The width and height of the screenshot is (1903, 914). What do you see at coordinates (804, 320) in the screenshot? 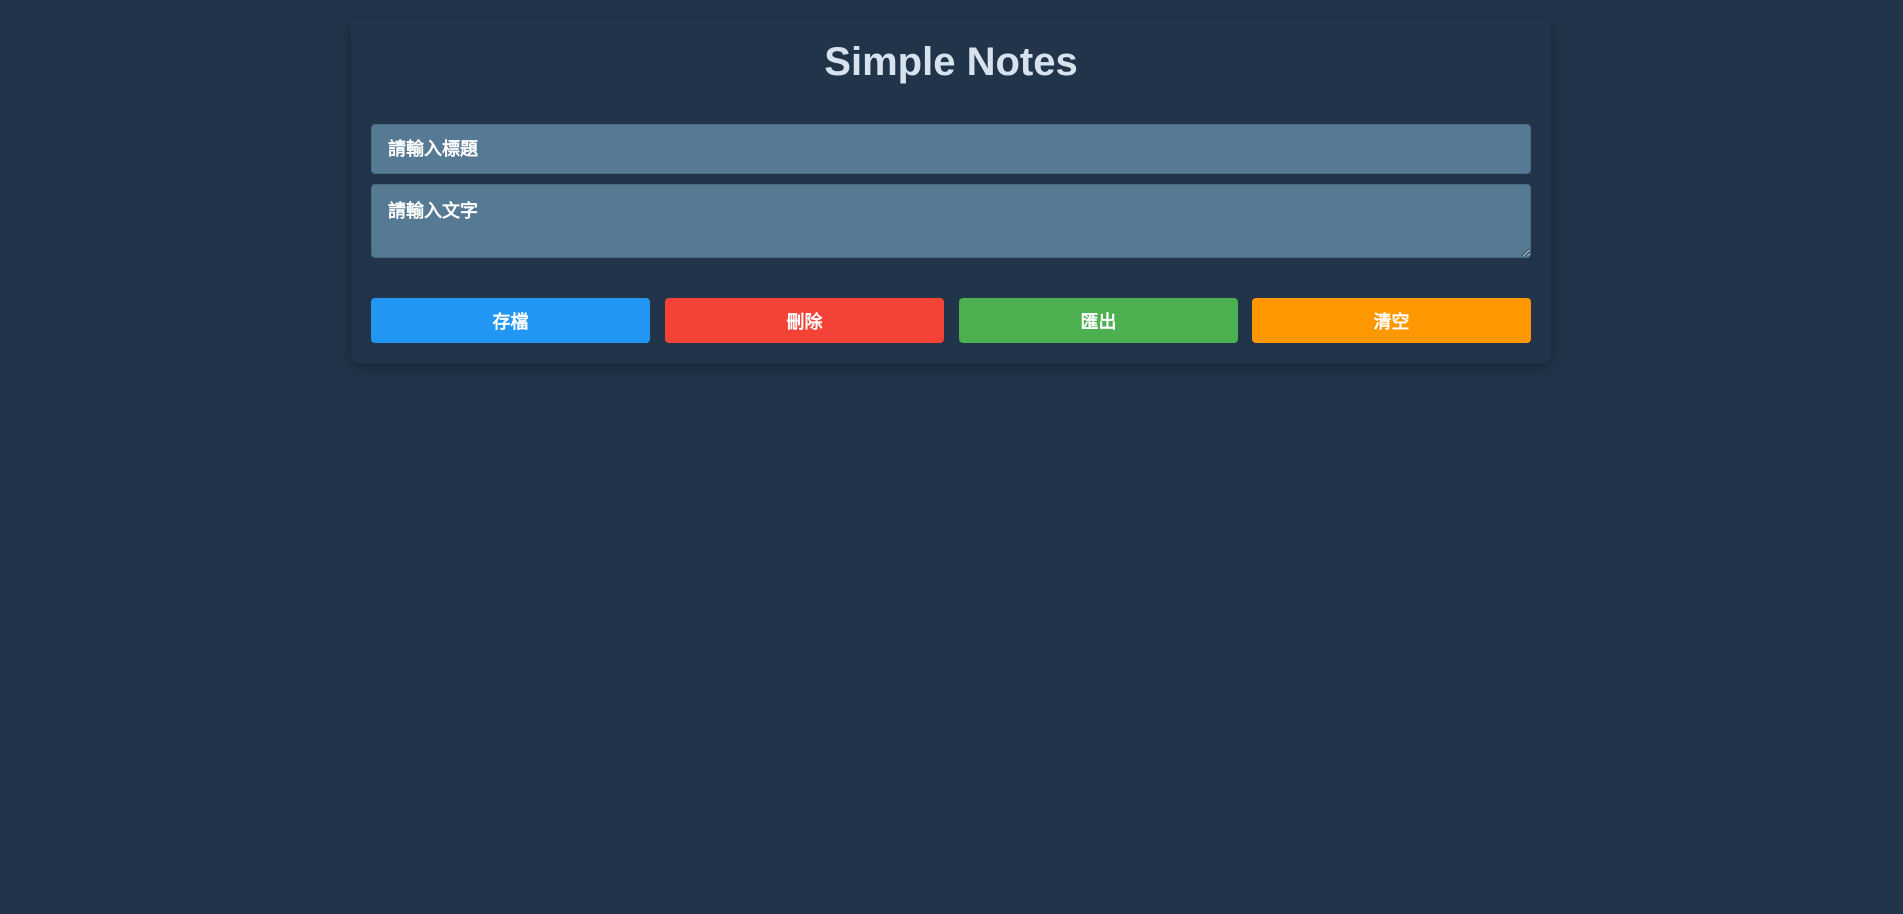
I see `delete-button: 刪除` at bounding box center [804, 320].